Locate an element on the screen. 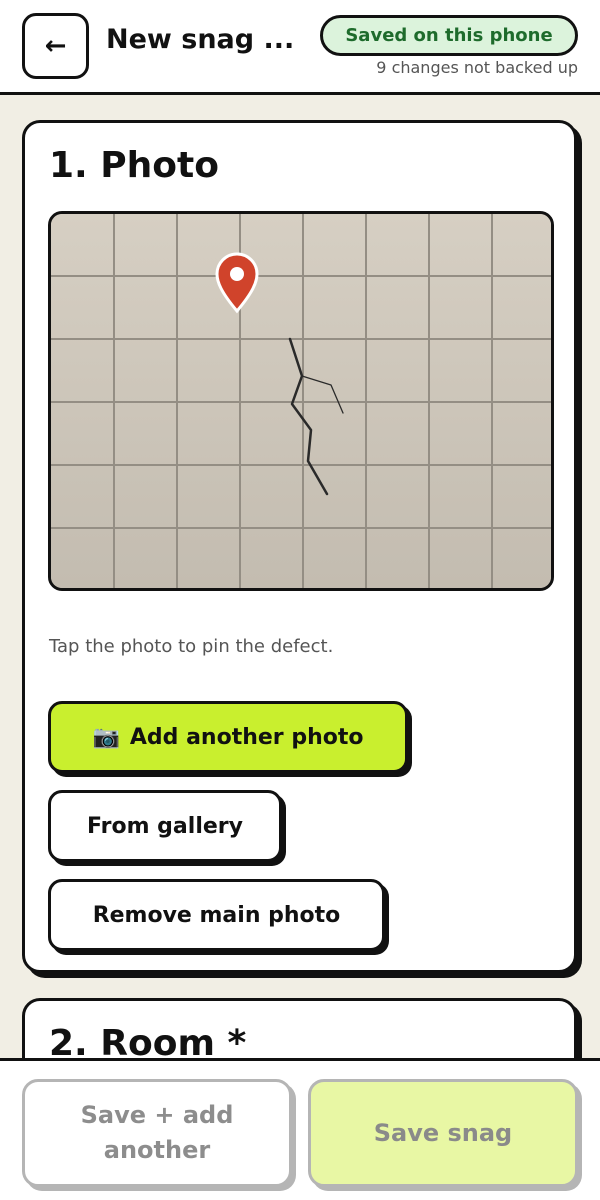 The width and height of the screenshot is (600, 1200). backup-status-text: 9 changes not backed up is located at coordinates (477, 67).